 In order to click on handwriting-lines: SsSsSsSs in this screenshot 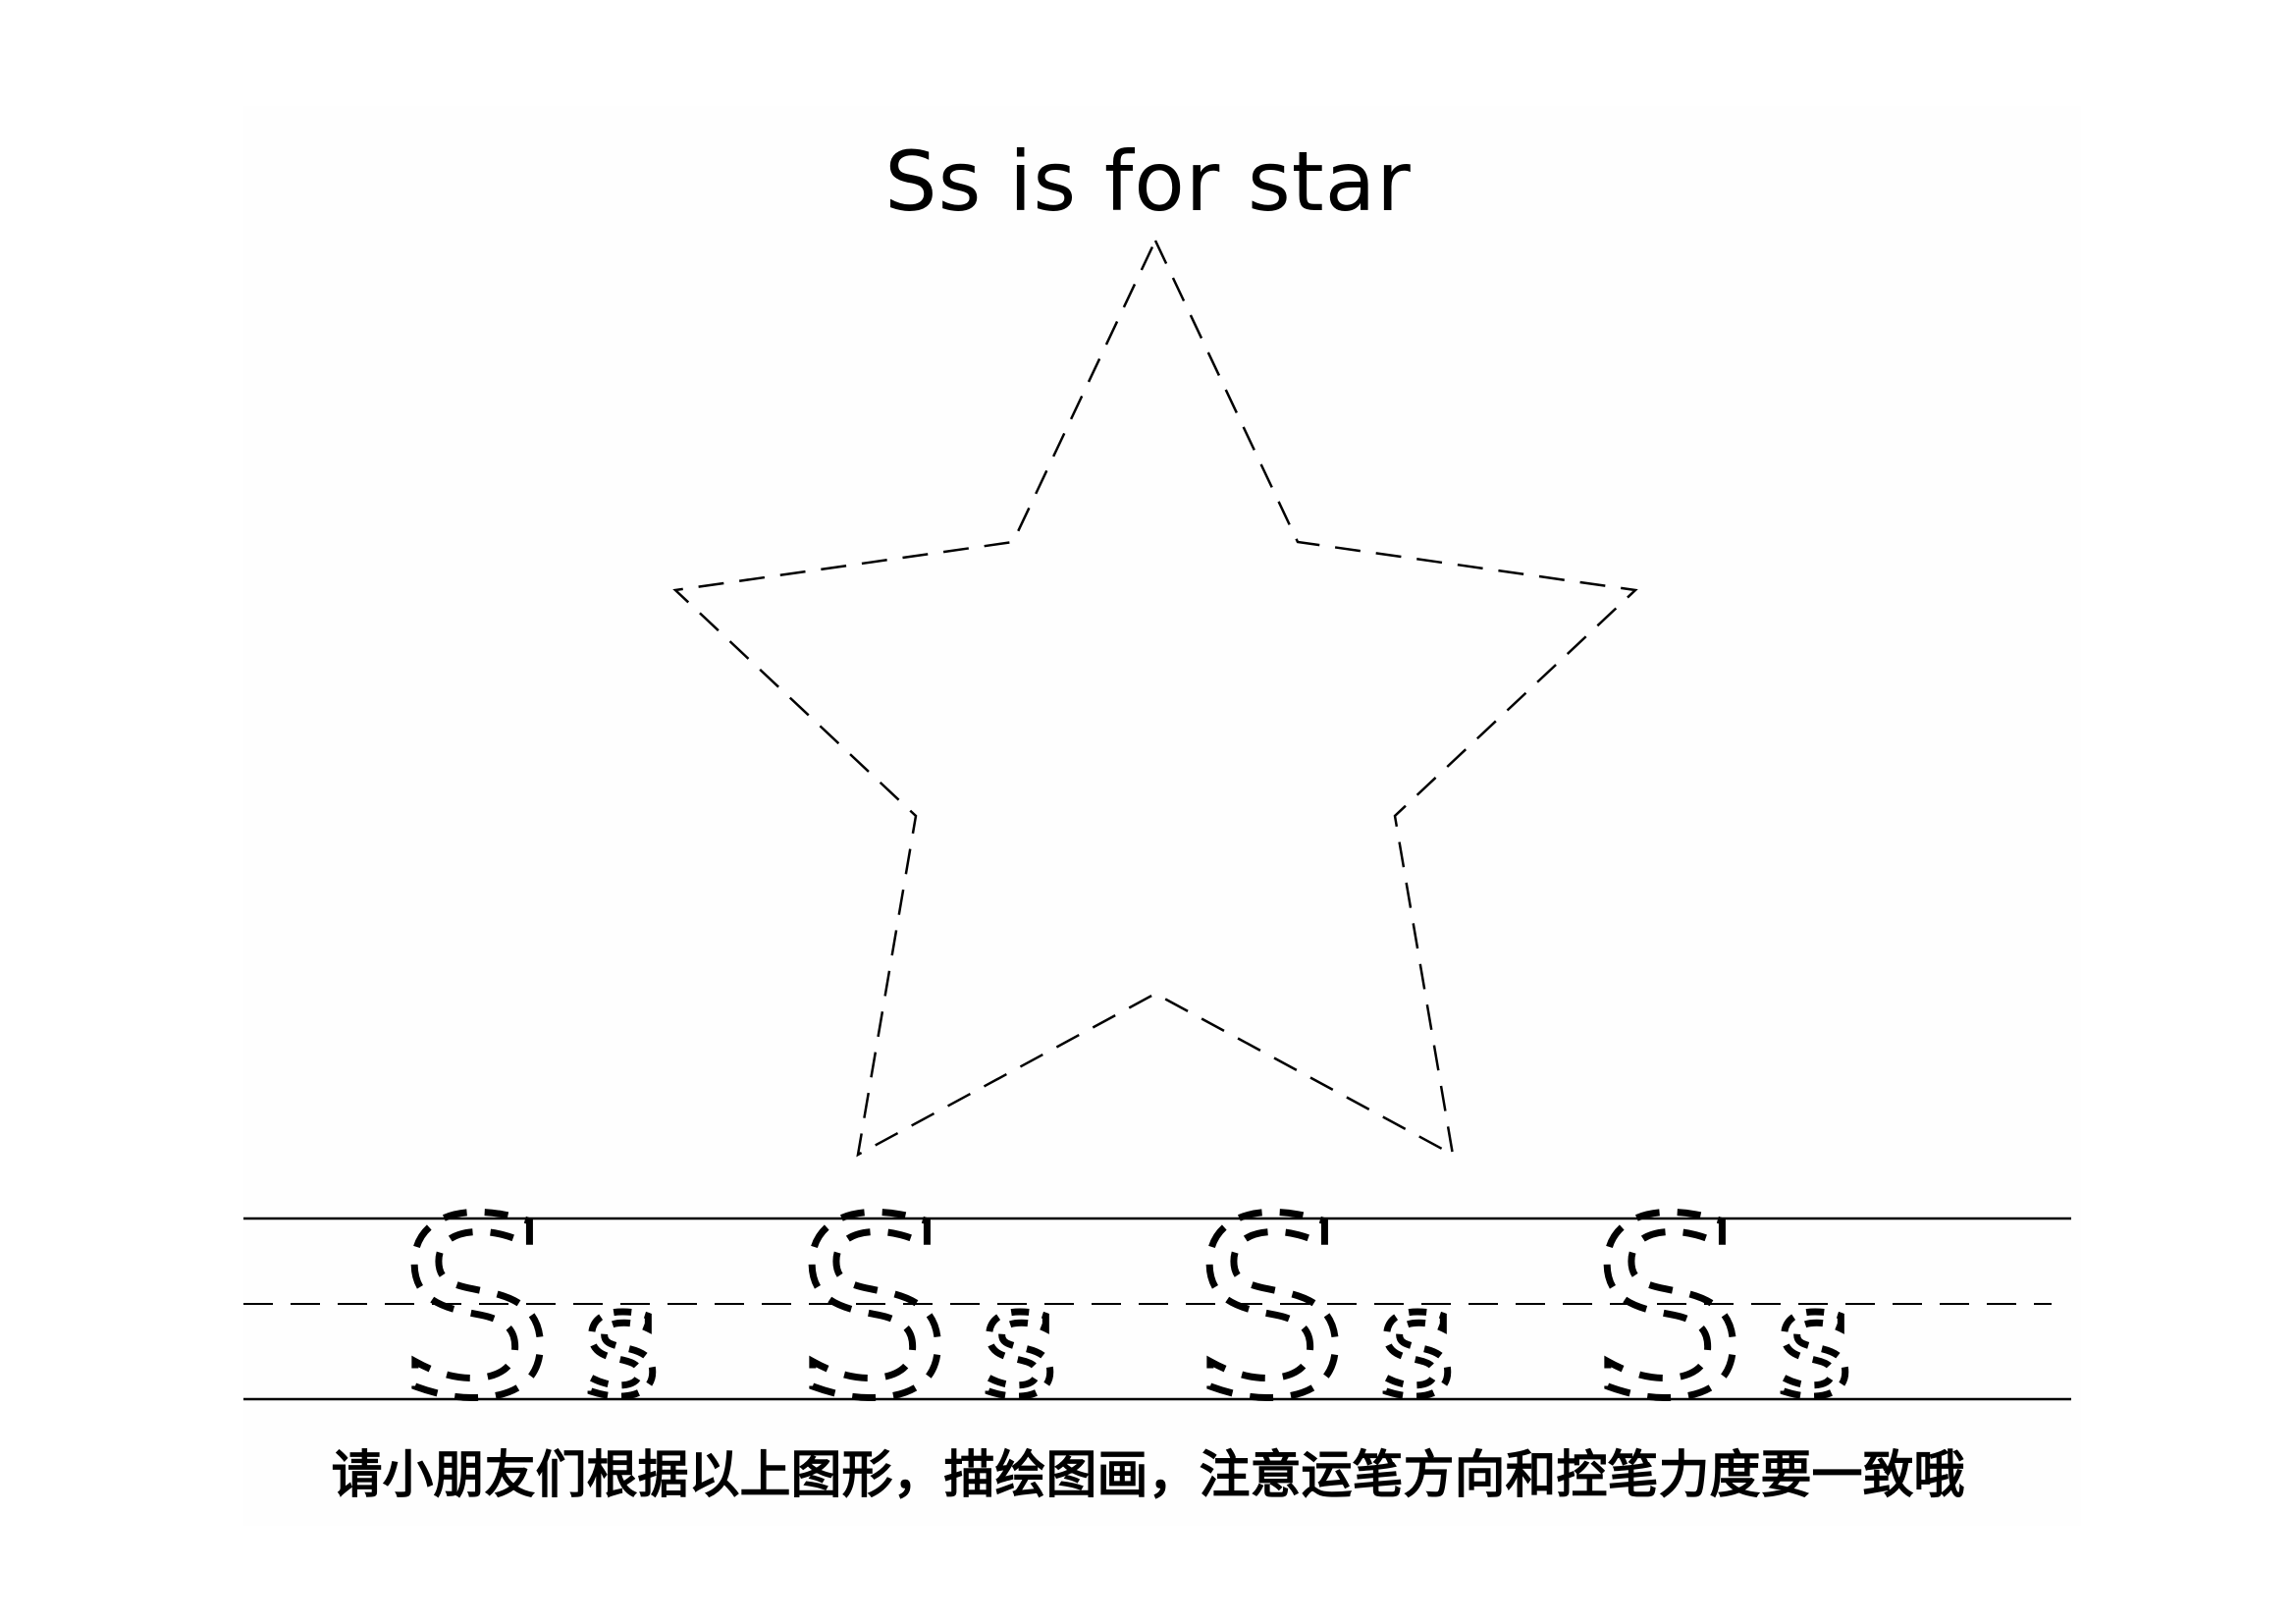, I will do `click(1157, 1310)`.